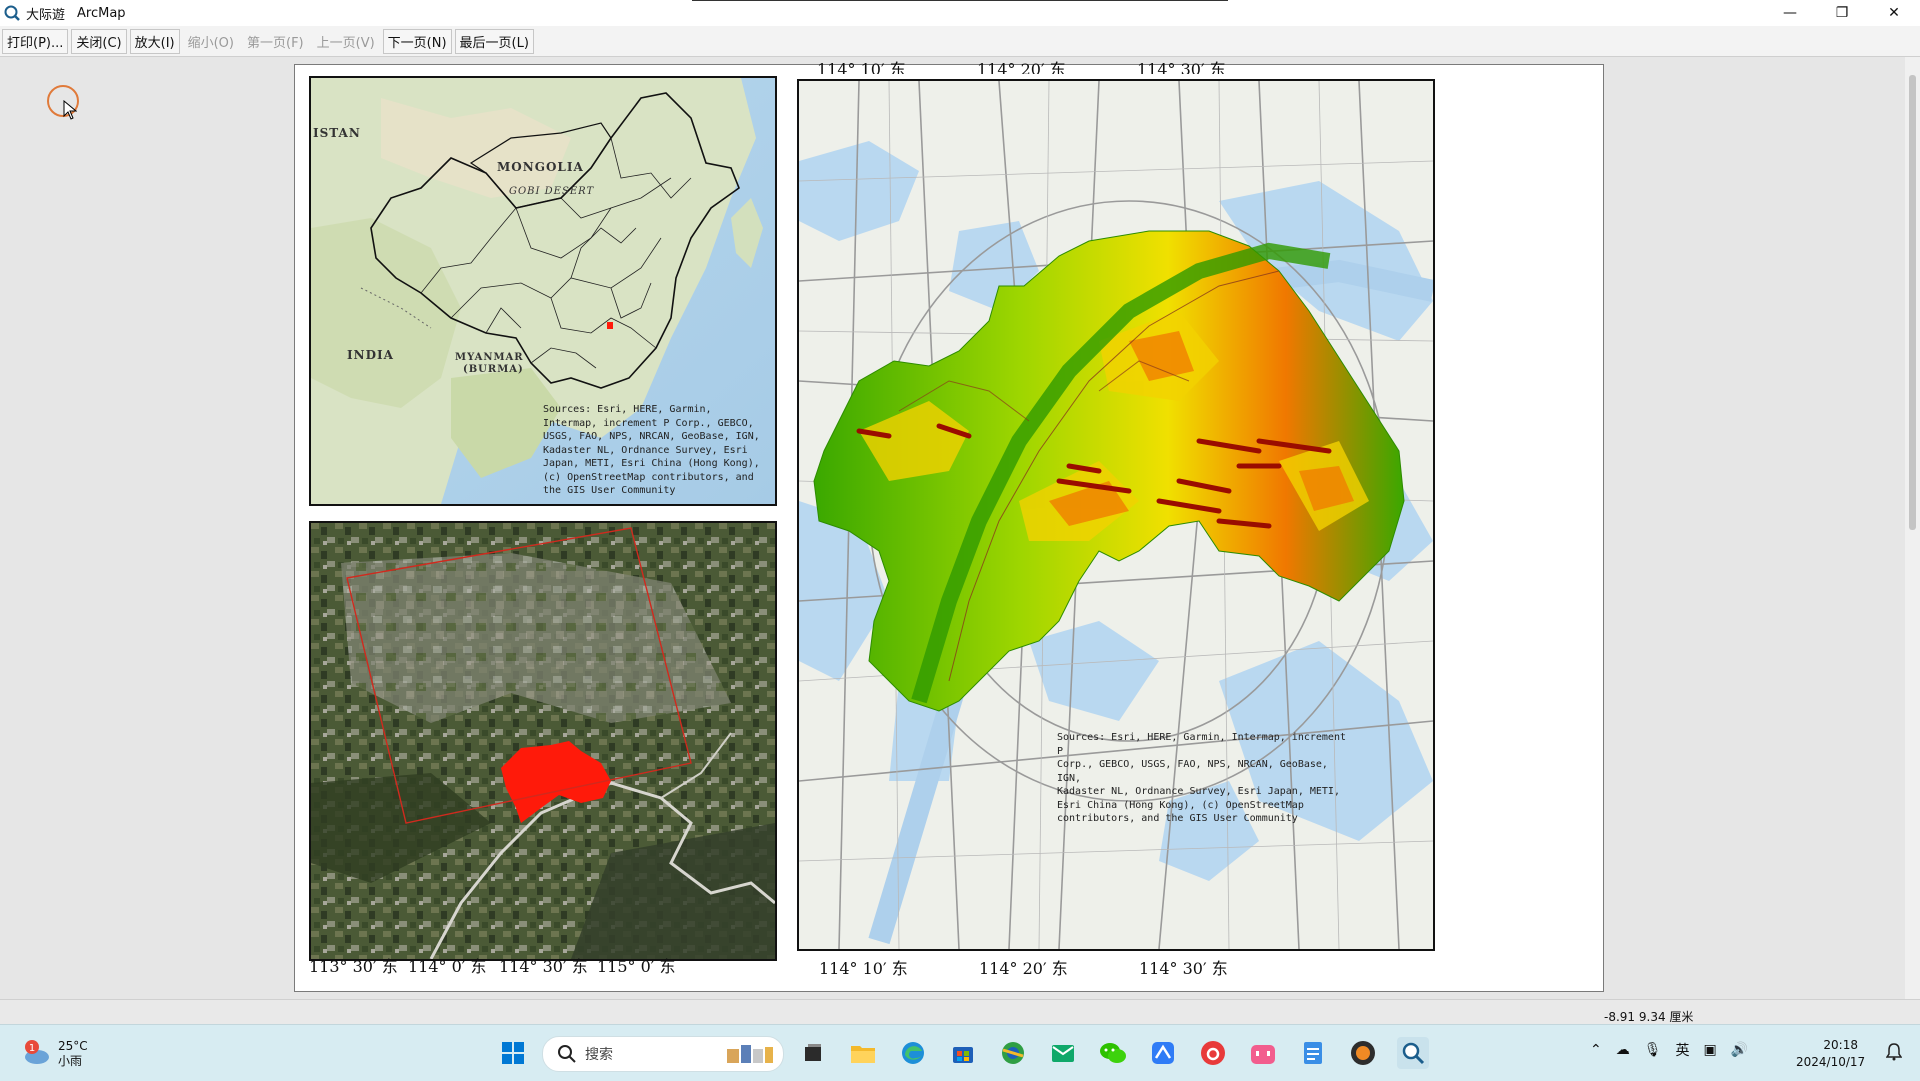  What do you see at coordinates (543, 966) in the screenshot?
I see `sat-x-tick-3: 114° 30′ 东` at bounding box center [543, 966].